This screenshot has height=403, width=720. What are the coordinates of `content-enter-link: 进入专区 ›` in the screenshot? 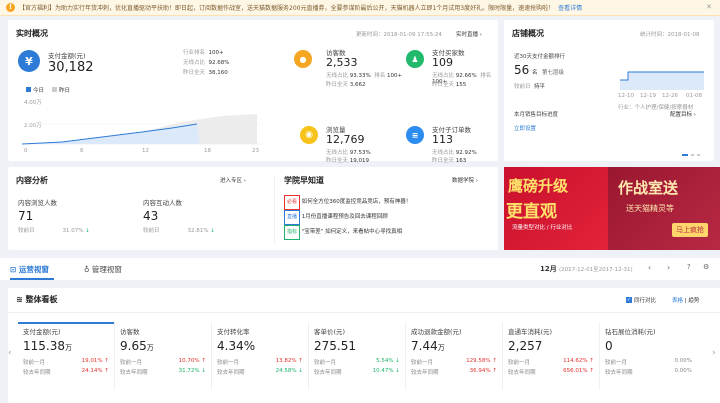 It's located at (233, 180).